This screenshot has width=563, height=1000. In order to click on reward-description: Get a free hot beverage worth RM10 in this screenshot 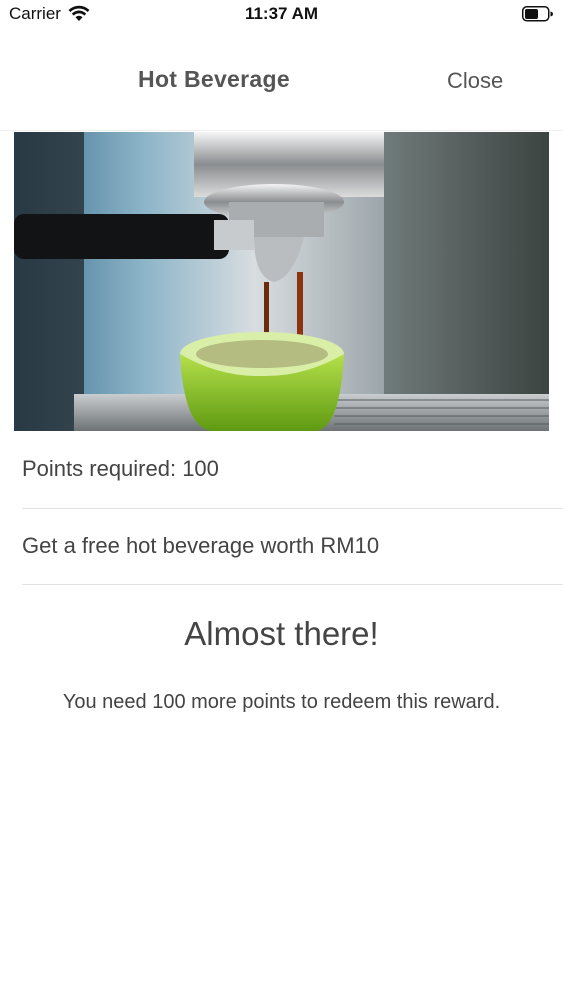, I will do `click(201, 545)`.